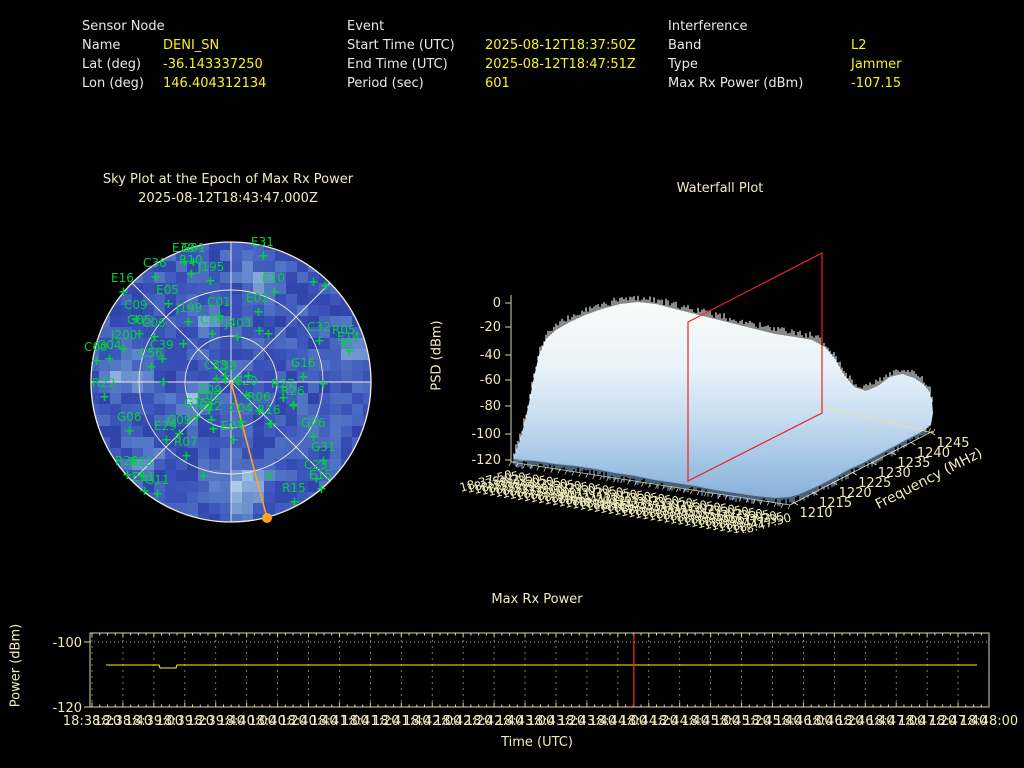  What do you see at coordinates (154, 323) in the screenshot?
I see `satellite-label: C06` at bounding box center [154, 323].